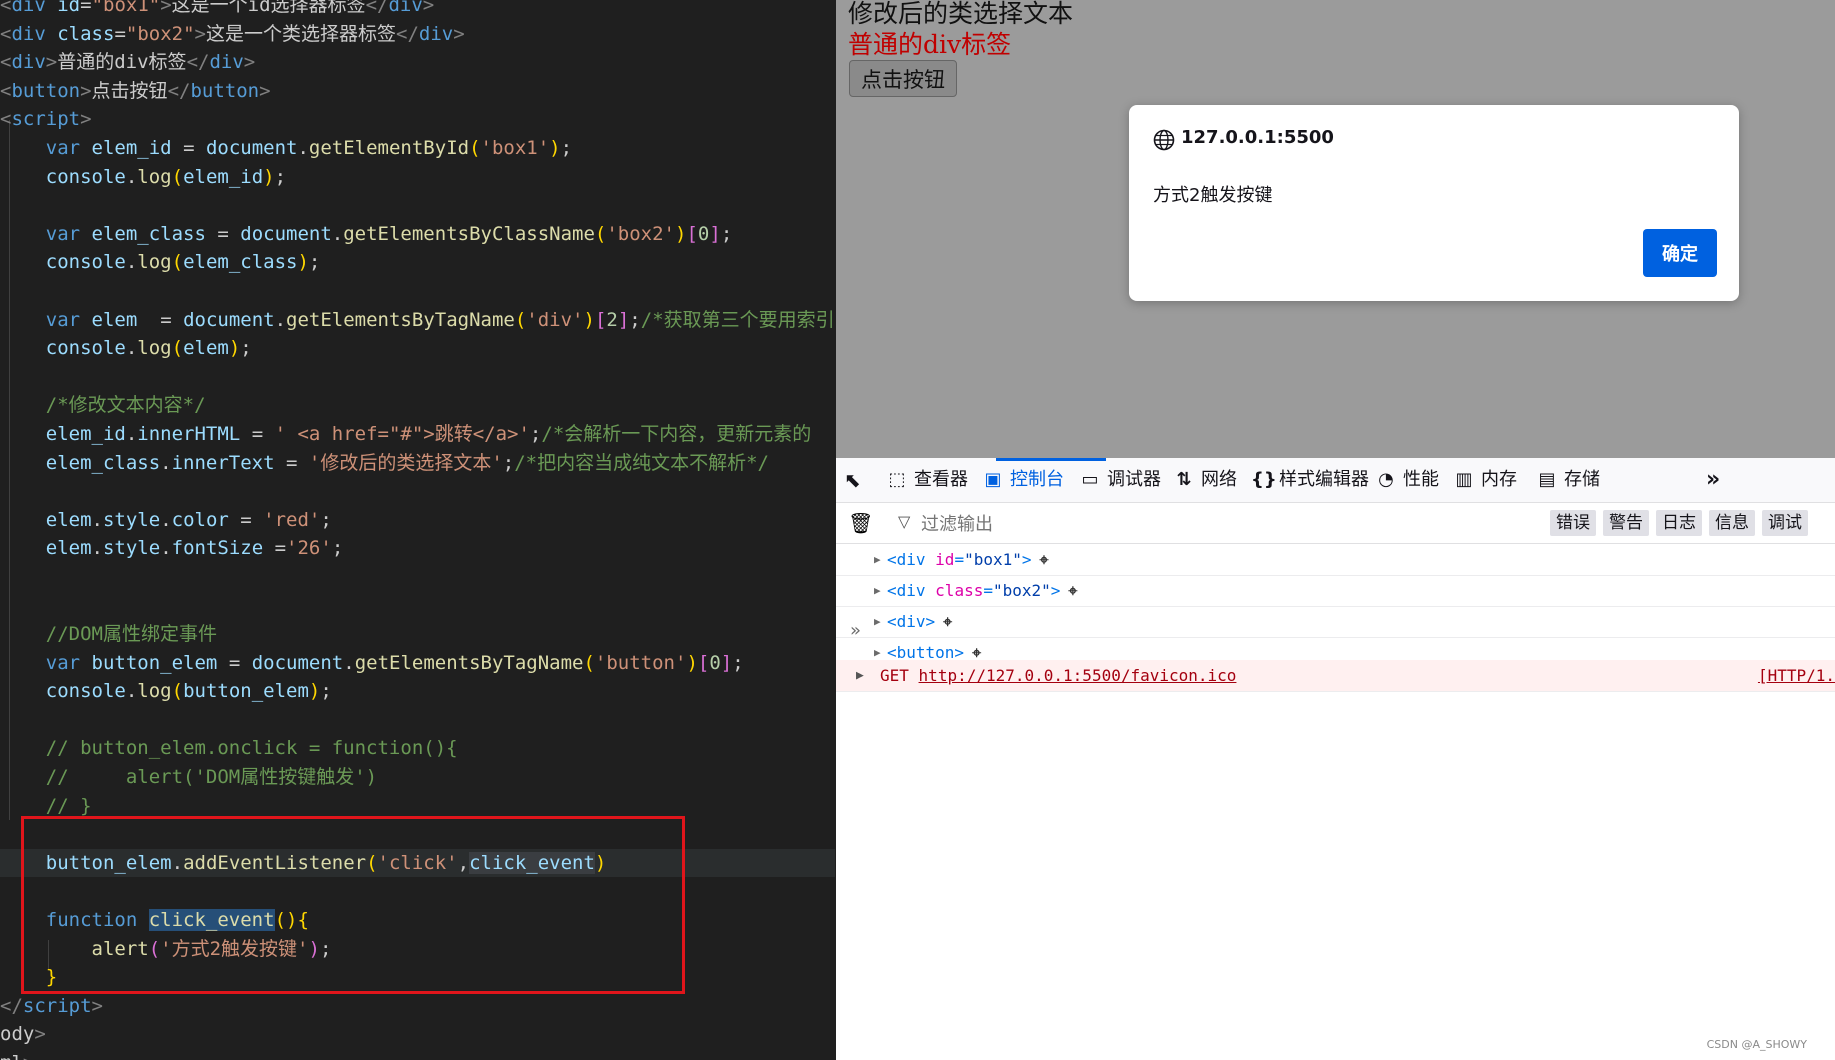 Image resolution: width=1835 pixels, height=1060 pixels. Describe the element at coordinates (894, 675) in the screenshot. I see `request-method: GET` at that location.